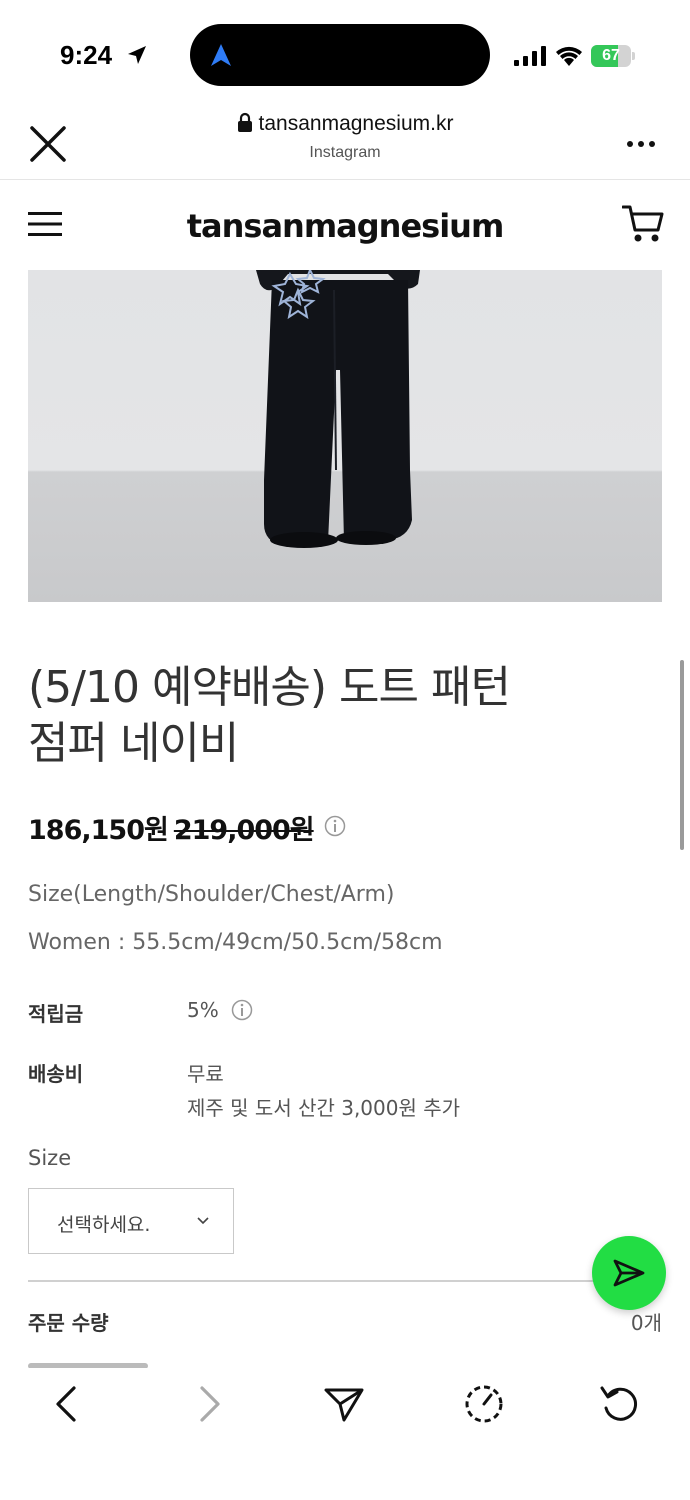 This screenshot has width=690, height=1500. I want to click on browser-toolbar, so click(345, 1434).